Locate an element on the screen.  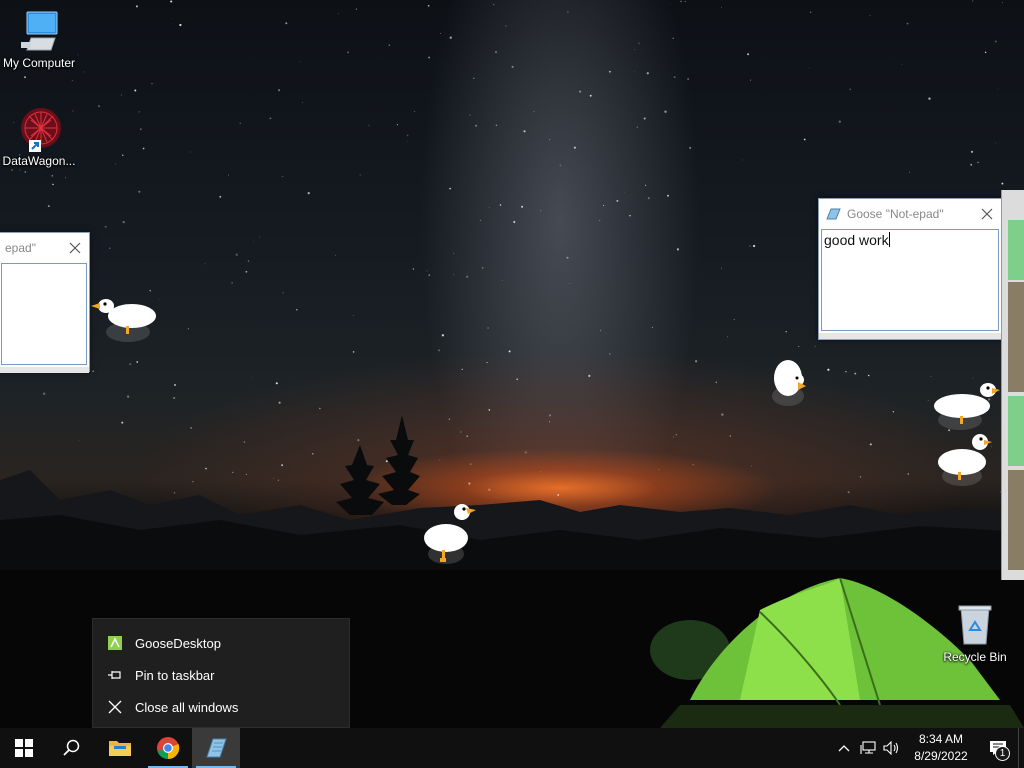
taskbar: 8:34 AM 8/29/2022 1 is located at coordinates (512, 748).